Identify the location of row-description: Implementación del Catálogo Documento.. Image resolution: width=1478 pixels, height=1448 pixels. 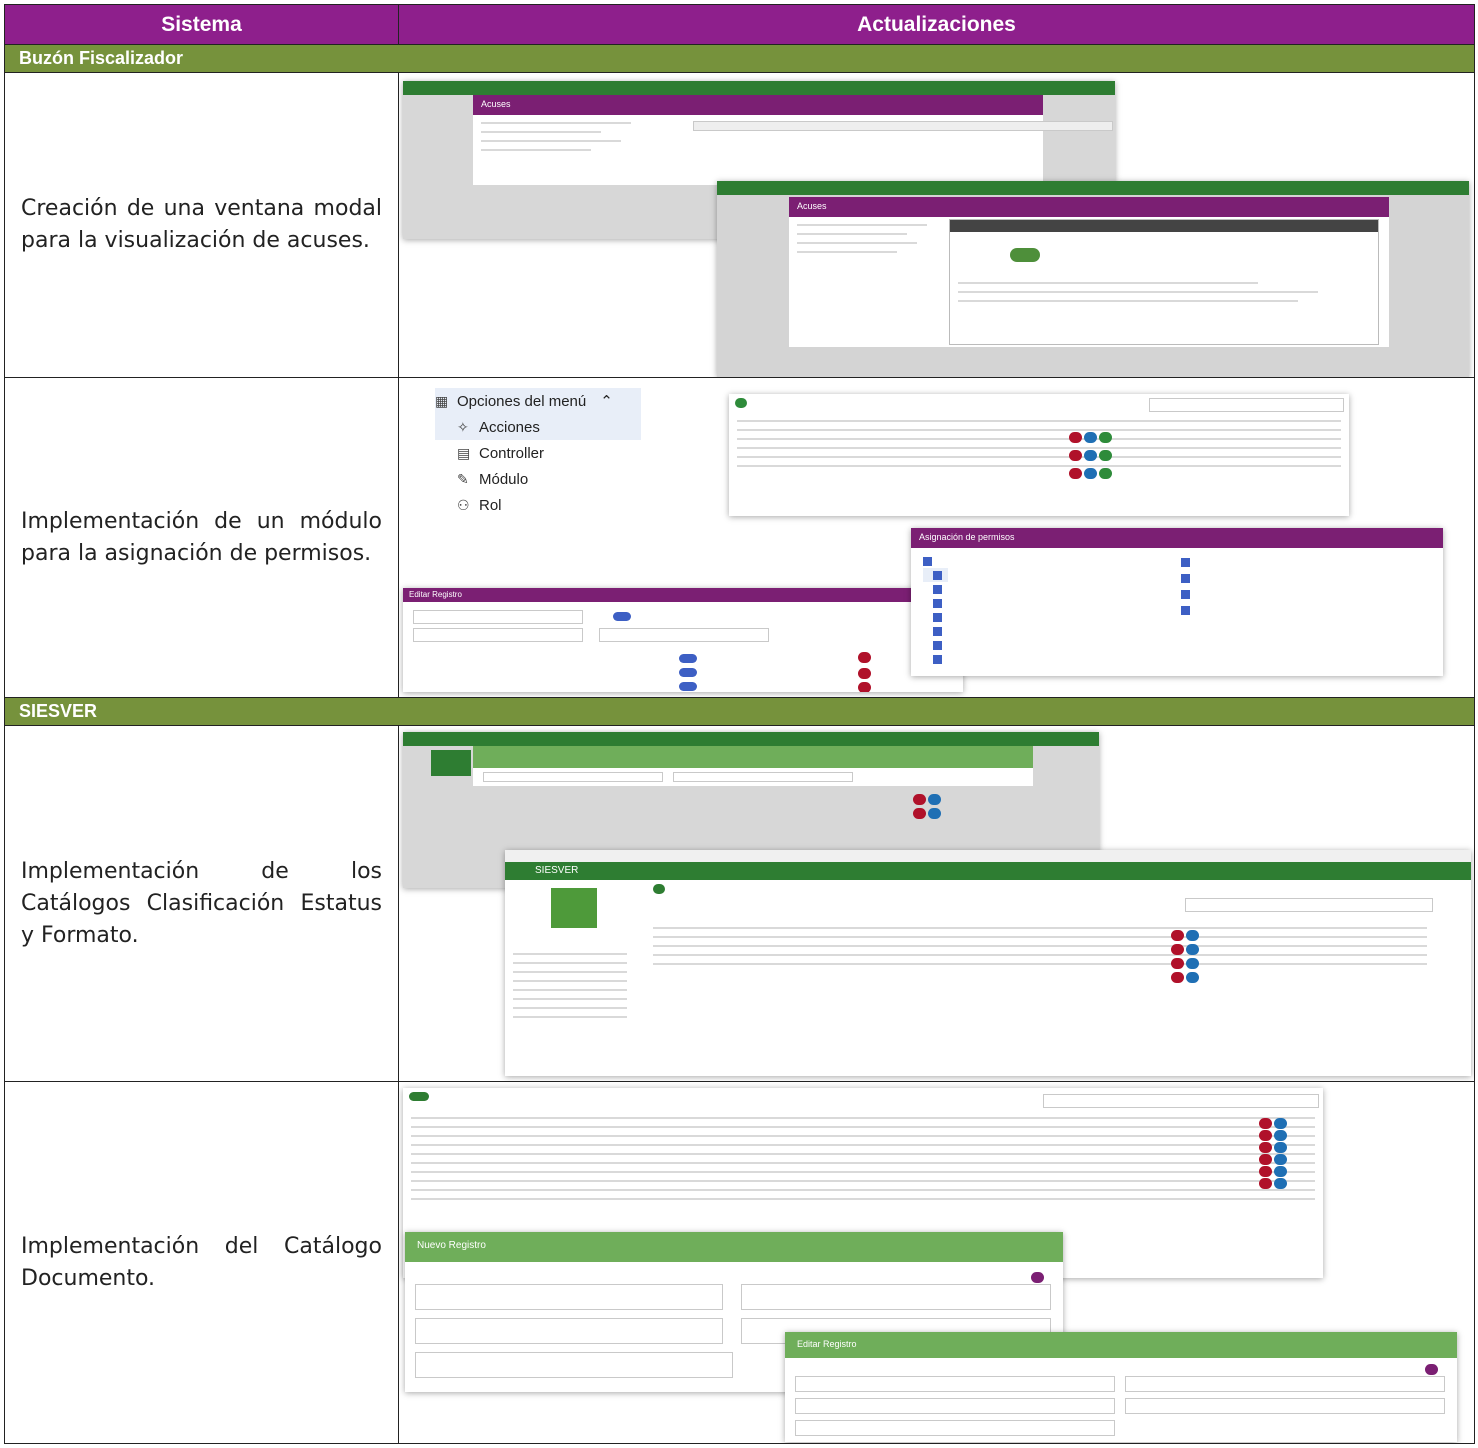
(201, 1262).